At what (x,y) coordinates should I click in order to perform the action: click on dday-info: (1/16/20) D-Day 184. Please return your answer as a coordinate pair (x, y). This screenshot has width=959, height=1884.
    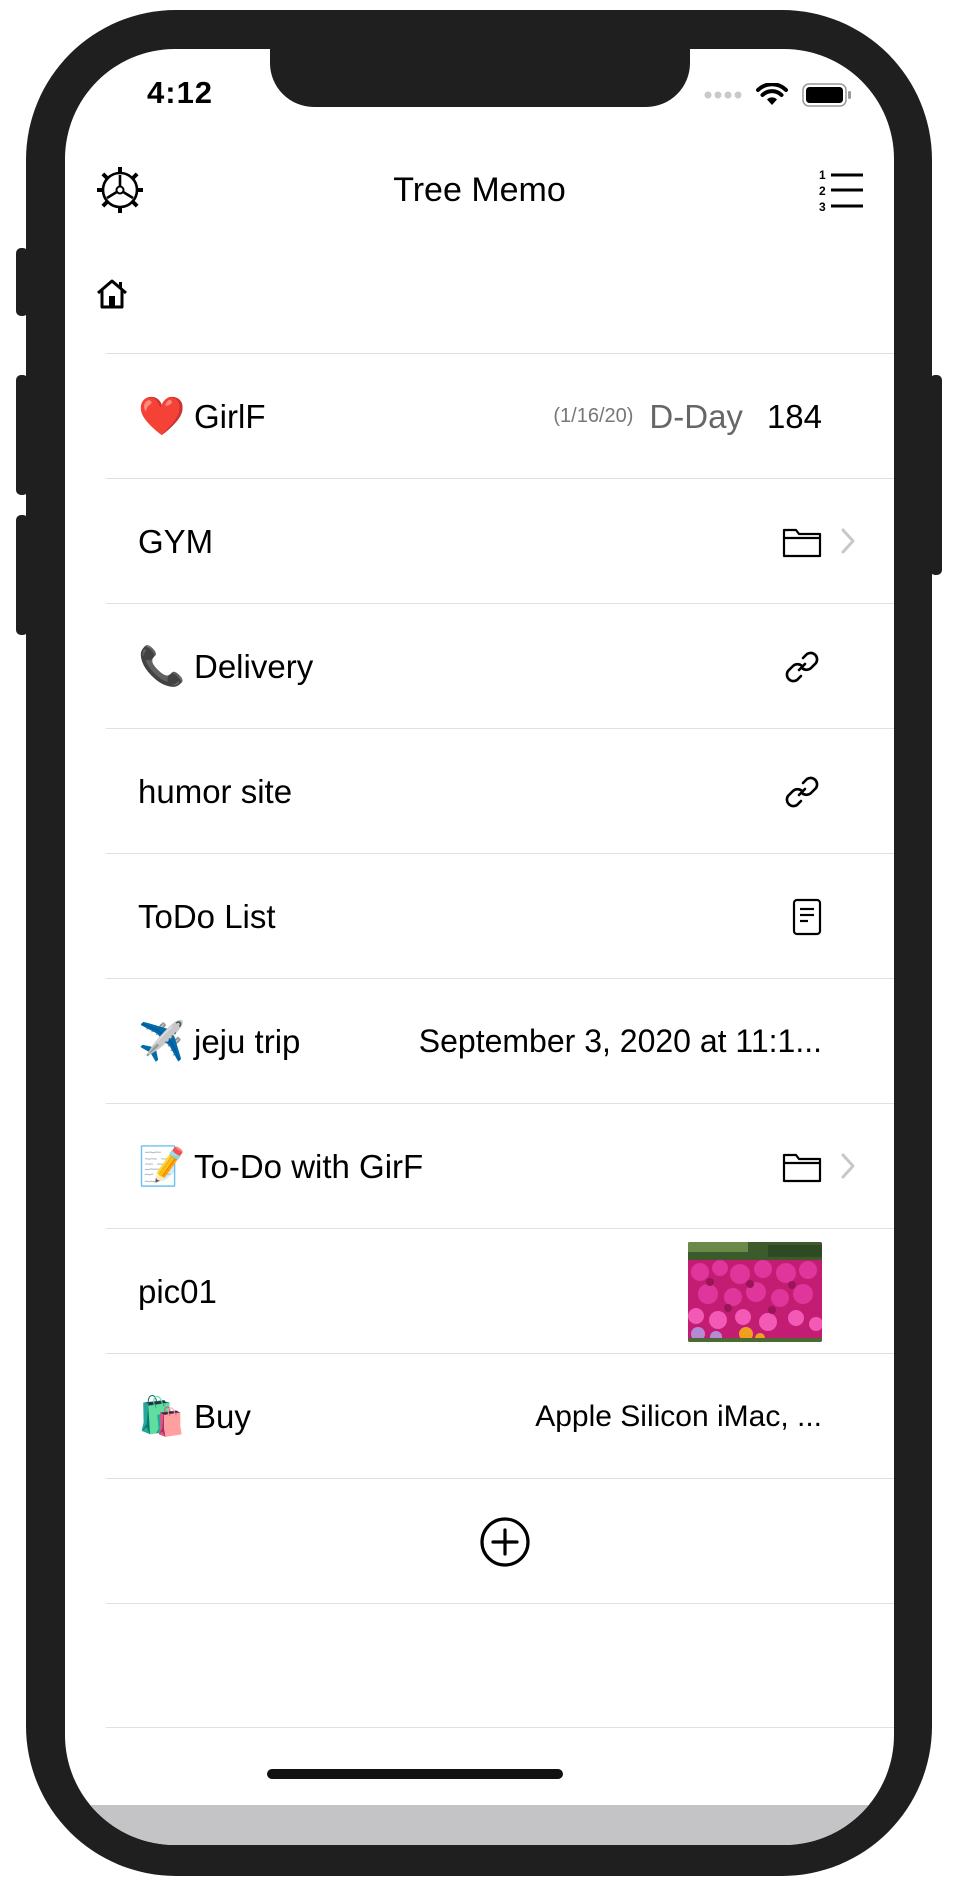
    Looking at the image, I should click on (687, 416).